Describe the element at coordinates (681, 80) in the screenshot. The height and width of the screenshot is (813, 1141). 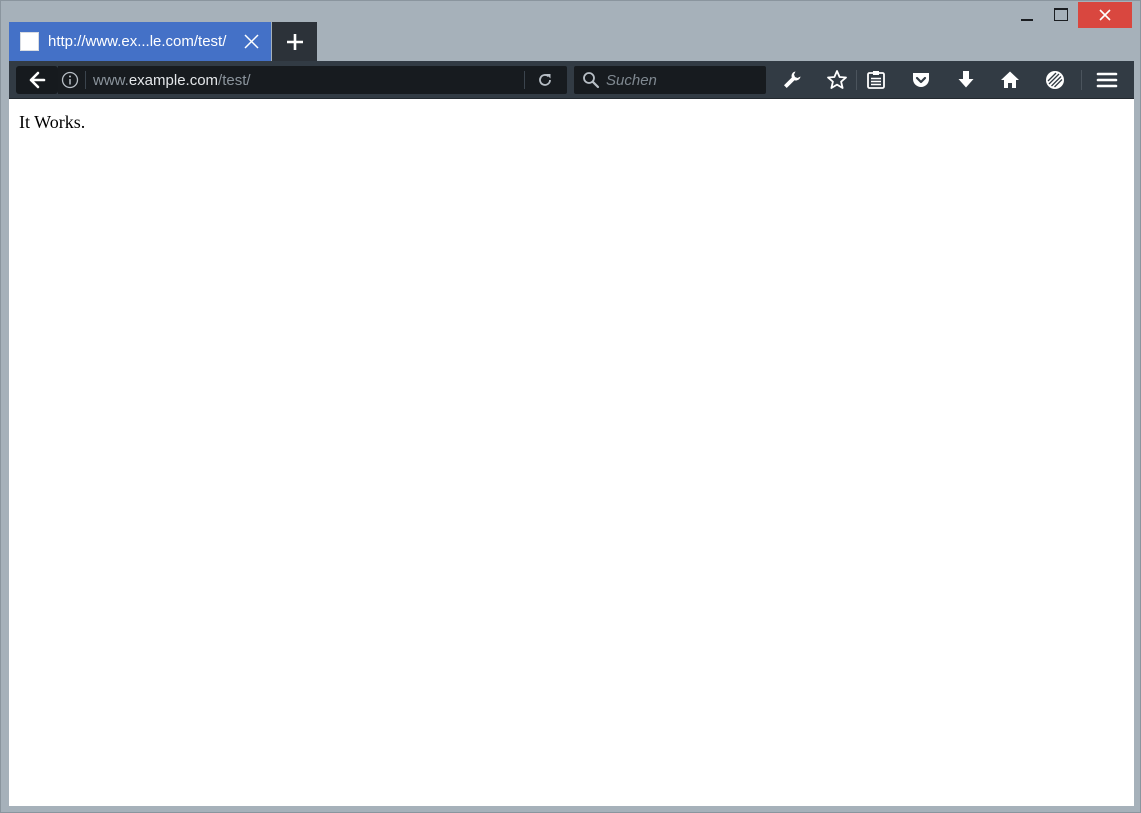
I see `search-input` at that location.